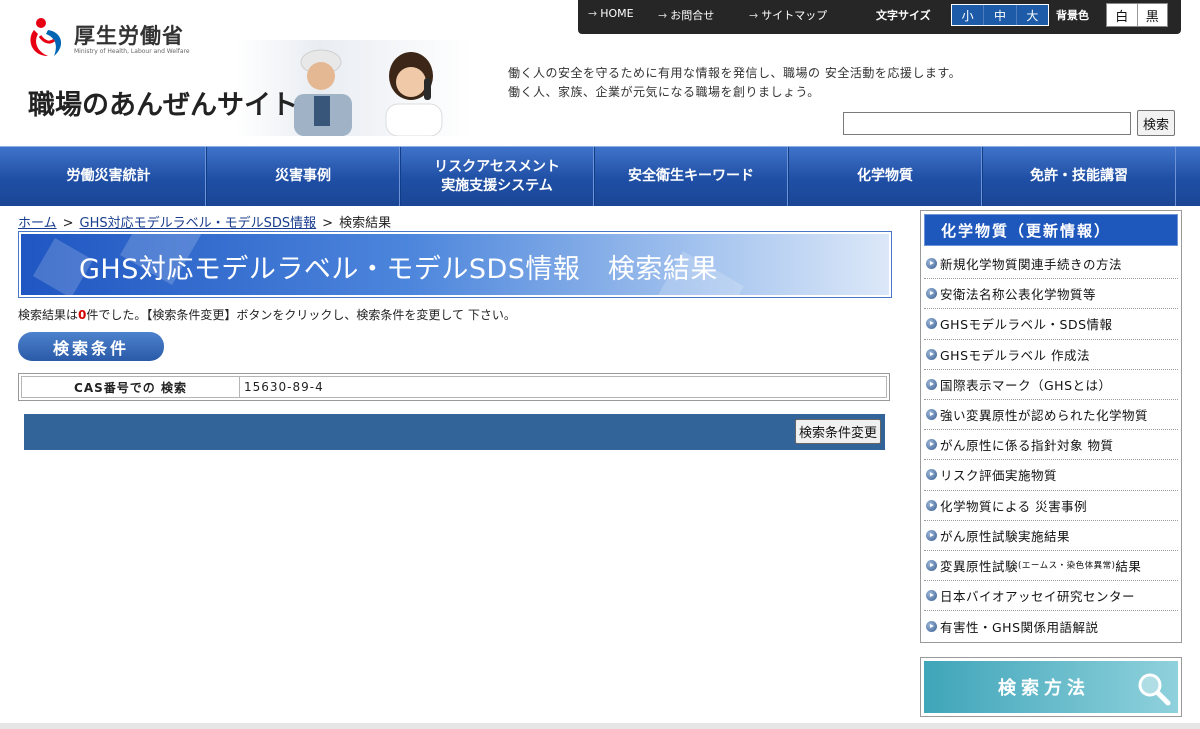 Image resolution: width=1200 pixels, height=729 pixels. I want to click on sidebar-item-label: 安衛法名称公表化学物質等, so click(1018, 295).